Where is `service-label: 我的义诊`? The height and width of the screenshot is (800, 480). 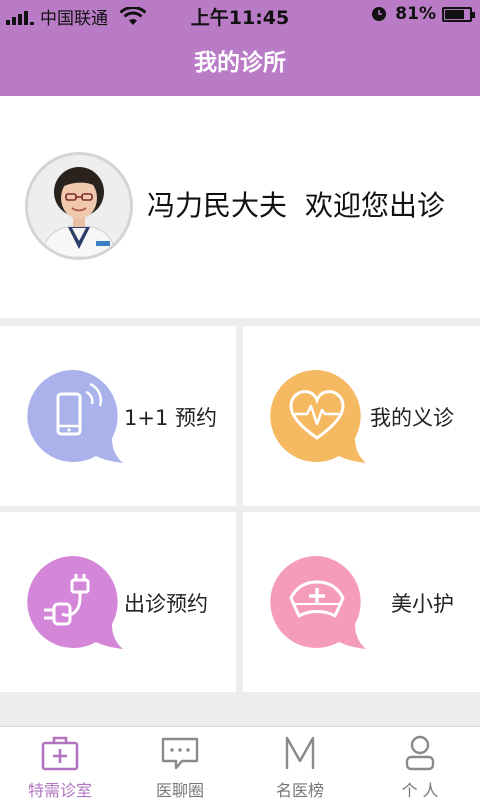 service-label: 我的义诊 is located at coordinates (412, 418).